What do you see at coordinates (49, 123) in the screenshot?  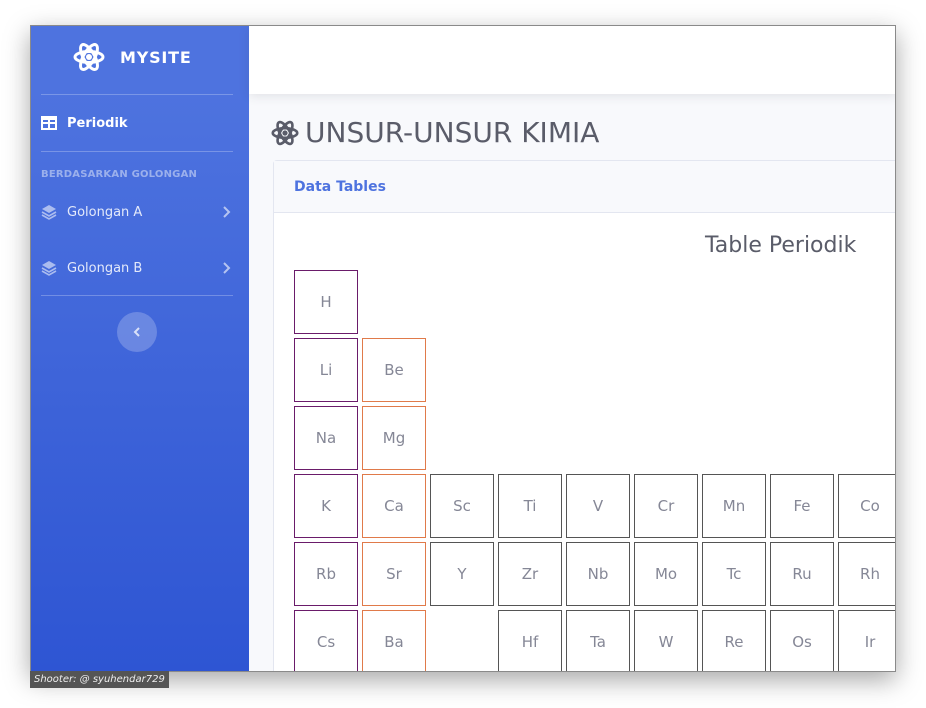 I see `table-icon` at bounding box center [49, 123].